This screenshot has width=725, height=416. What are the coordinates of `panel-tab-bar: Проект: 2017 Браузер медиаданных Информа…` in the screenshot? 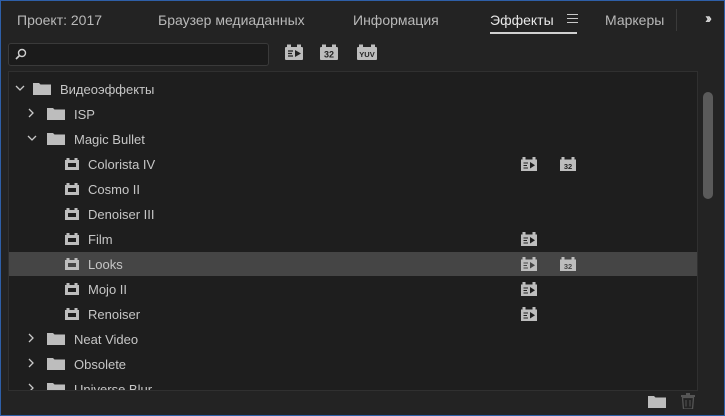 It's located at (362, 20).